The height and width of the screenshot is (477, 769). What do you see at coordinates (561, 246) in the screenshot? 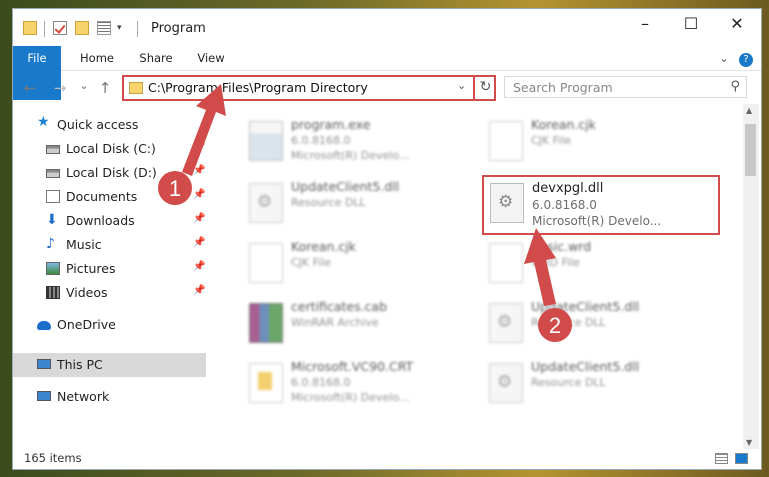
I see `file-name: Basic.wrd` at bounding box center [561, 246].